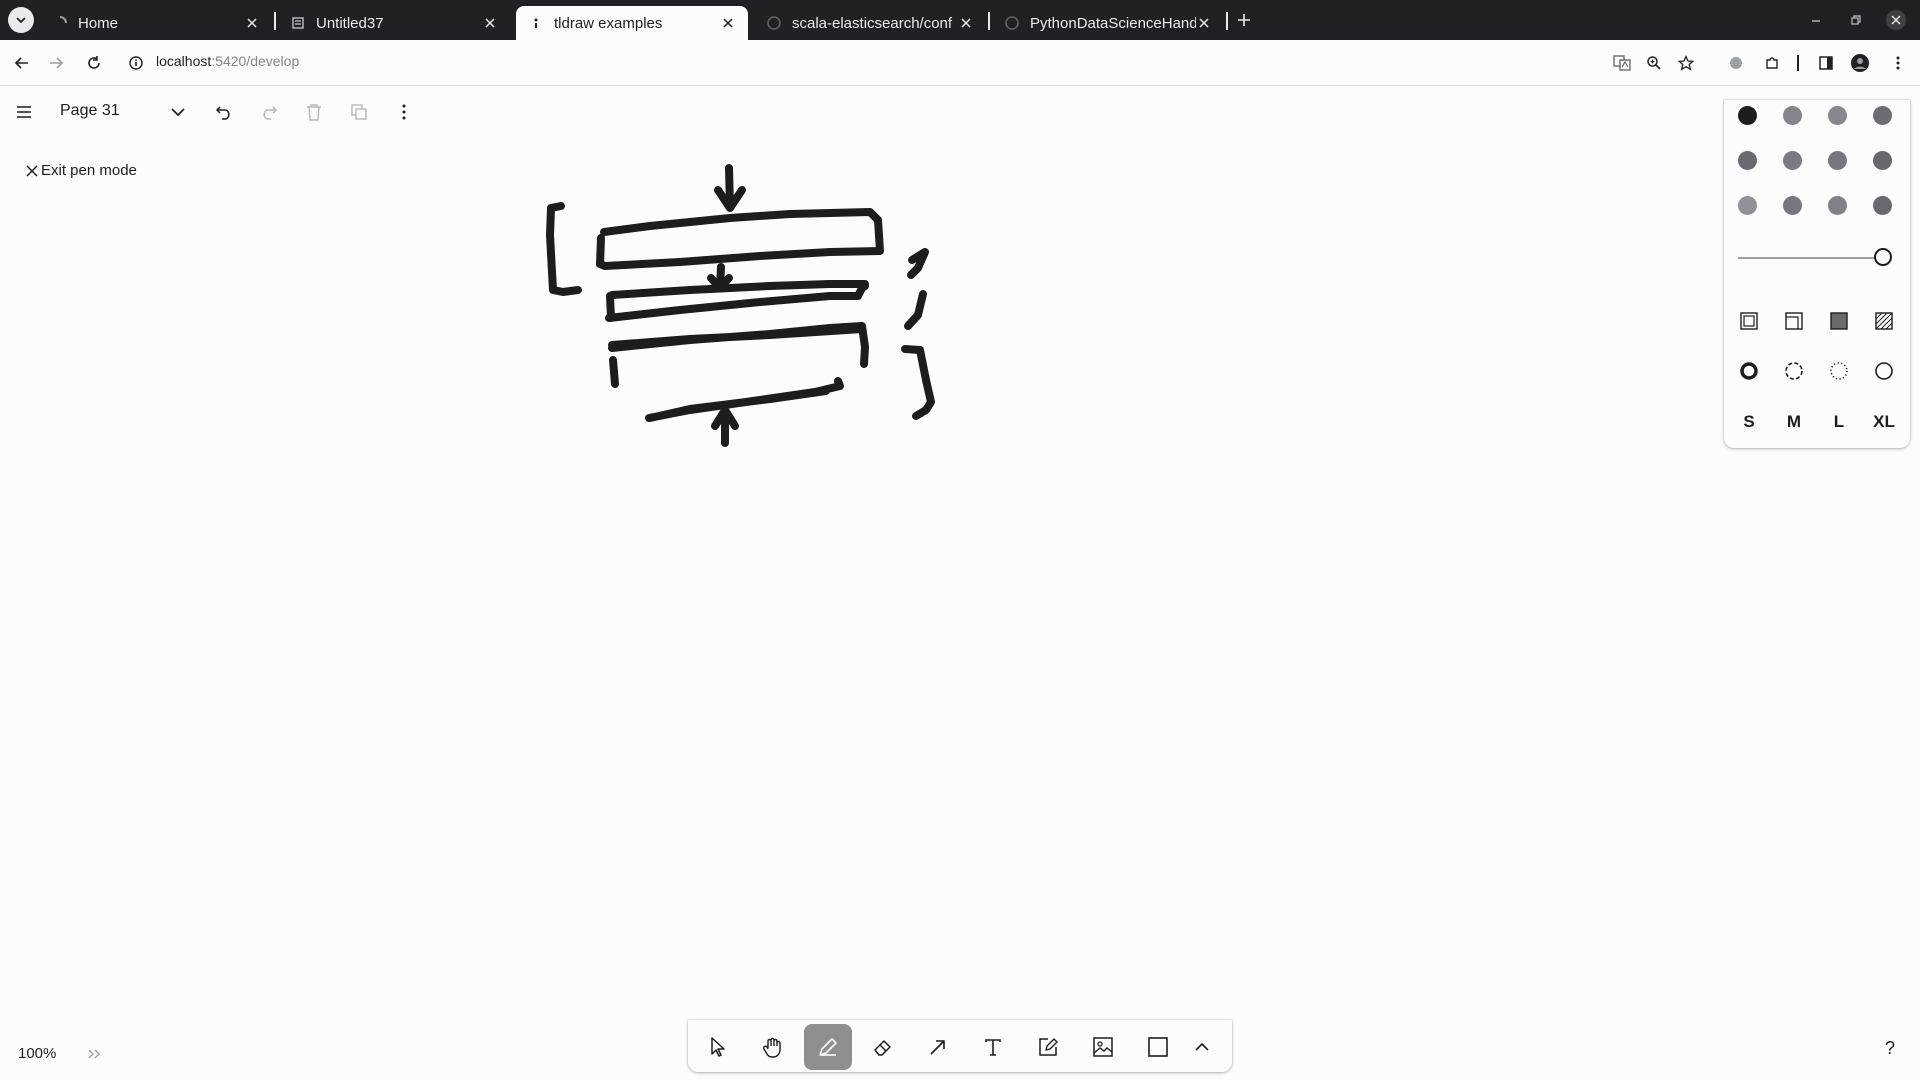  I want to click on drawn-stroke-middle-bar, so click(737, 301).